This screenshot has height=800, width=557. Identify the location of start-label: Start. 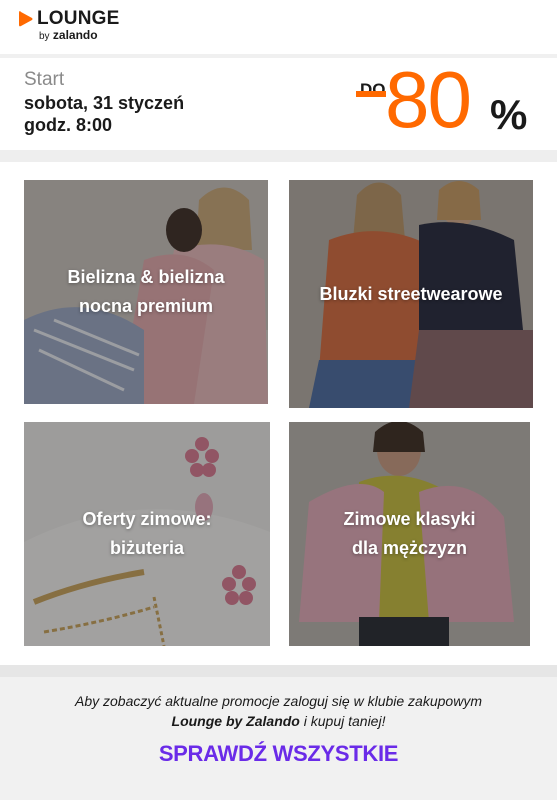
(44, 79).